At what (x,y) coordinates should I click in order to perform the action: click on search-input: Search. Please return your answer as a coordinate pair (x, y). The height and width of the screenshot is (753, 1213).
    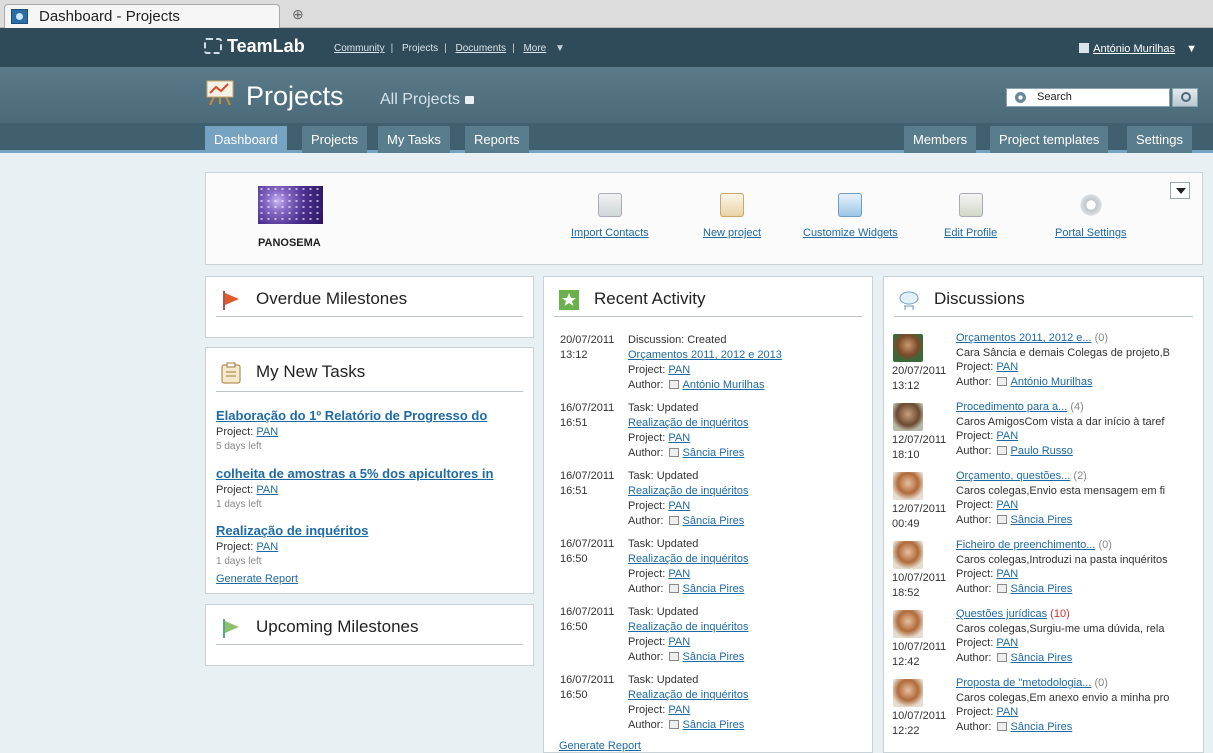
    Looking at the image, I should click on (1088, 97).